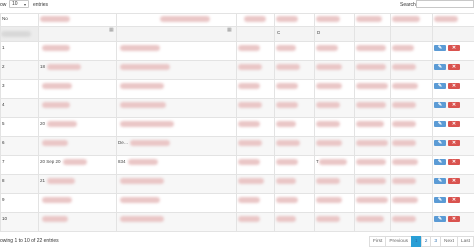 The height and width of the screenshot is (248, 474). Describe the element at coordinates (19, 34) in the screenshot. I see `filter-cell-no` at that location.